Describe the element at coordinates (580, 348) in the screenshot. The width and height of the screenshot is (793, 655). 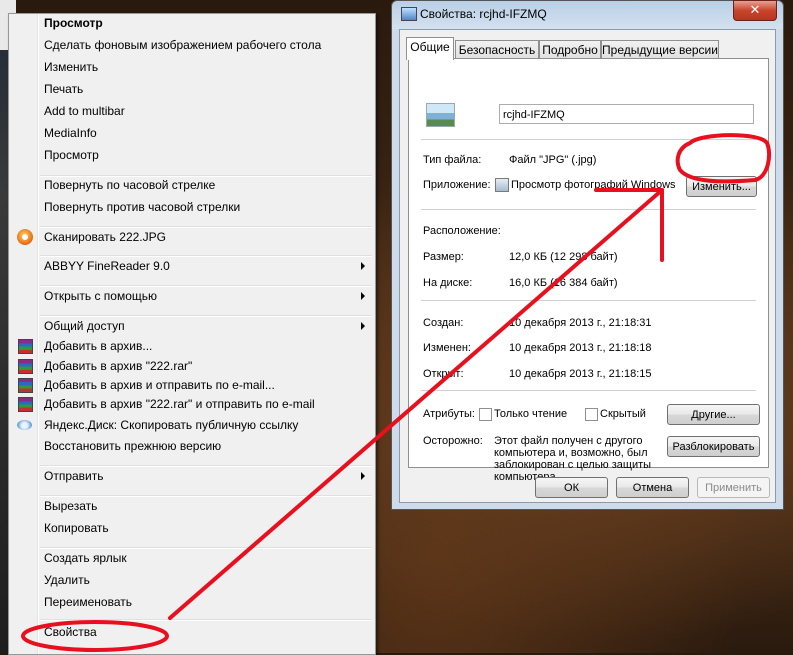
I see `modified-value: 10 декабря 2013 г., 21:18:18` at that location.